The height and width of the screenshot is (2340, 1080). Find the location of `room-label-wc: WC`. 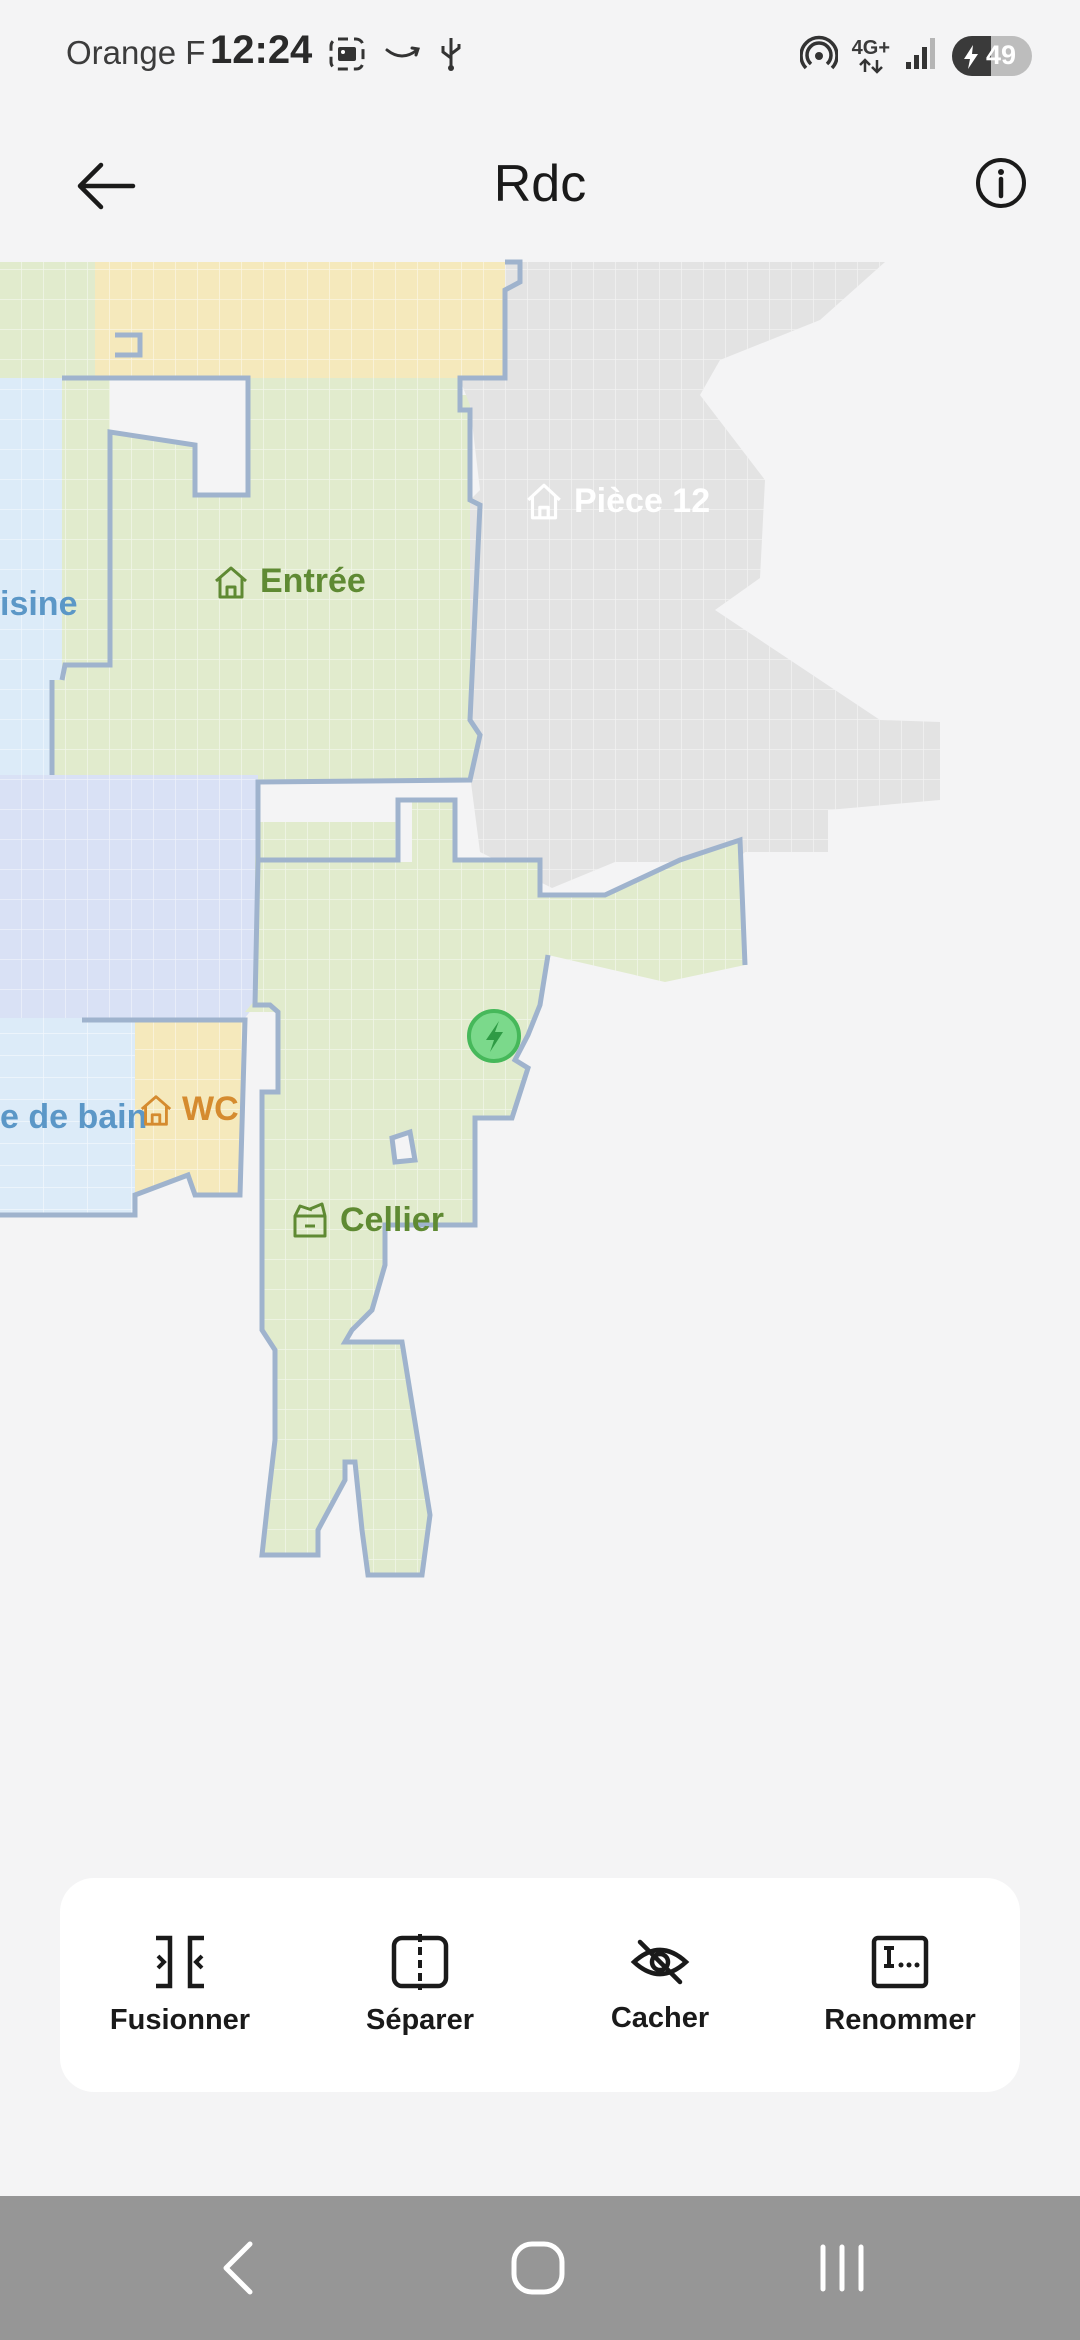

room-label-wc: WC is located at coordinates (188, 1109).